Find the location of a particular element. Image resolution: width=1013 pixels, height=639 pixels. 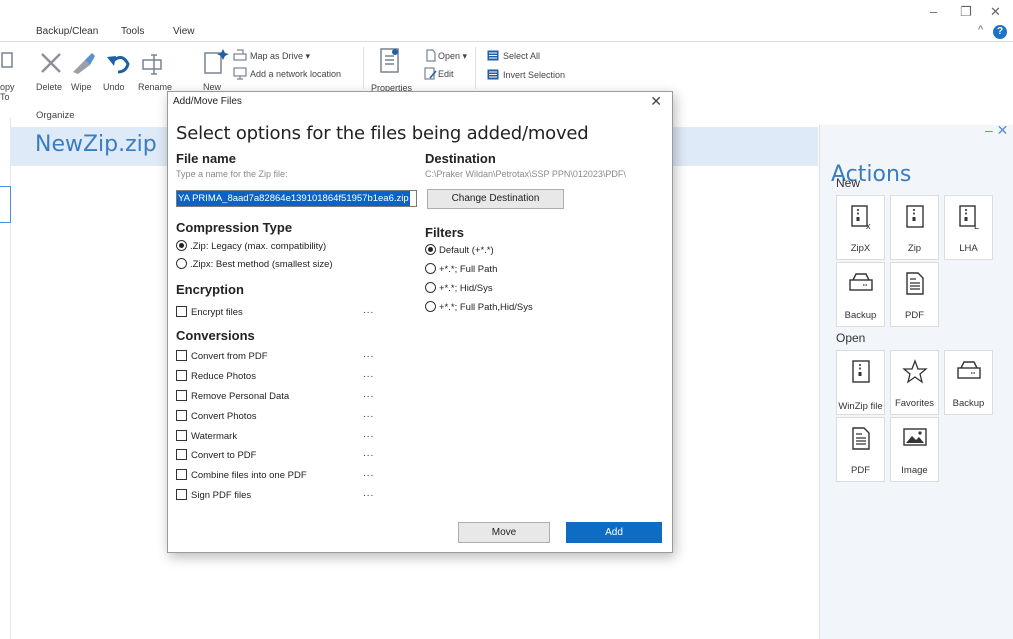

actions-open-label: Open is located at coordinates (851, 338).